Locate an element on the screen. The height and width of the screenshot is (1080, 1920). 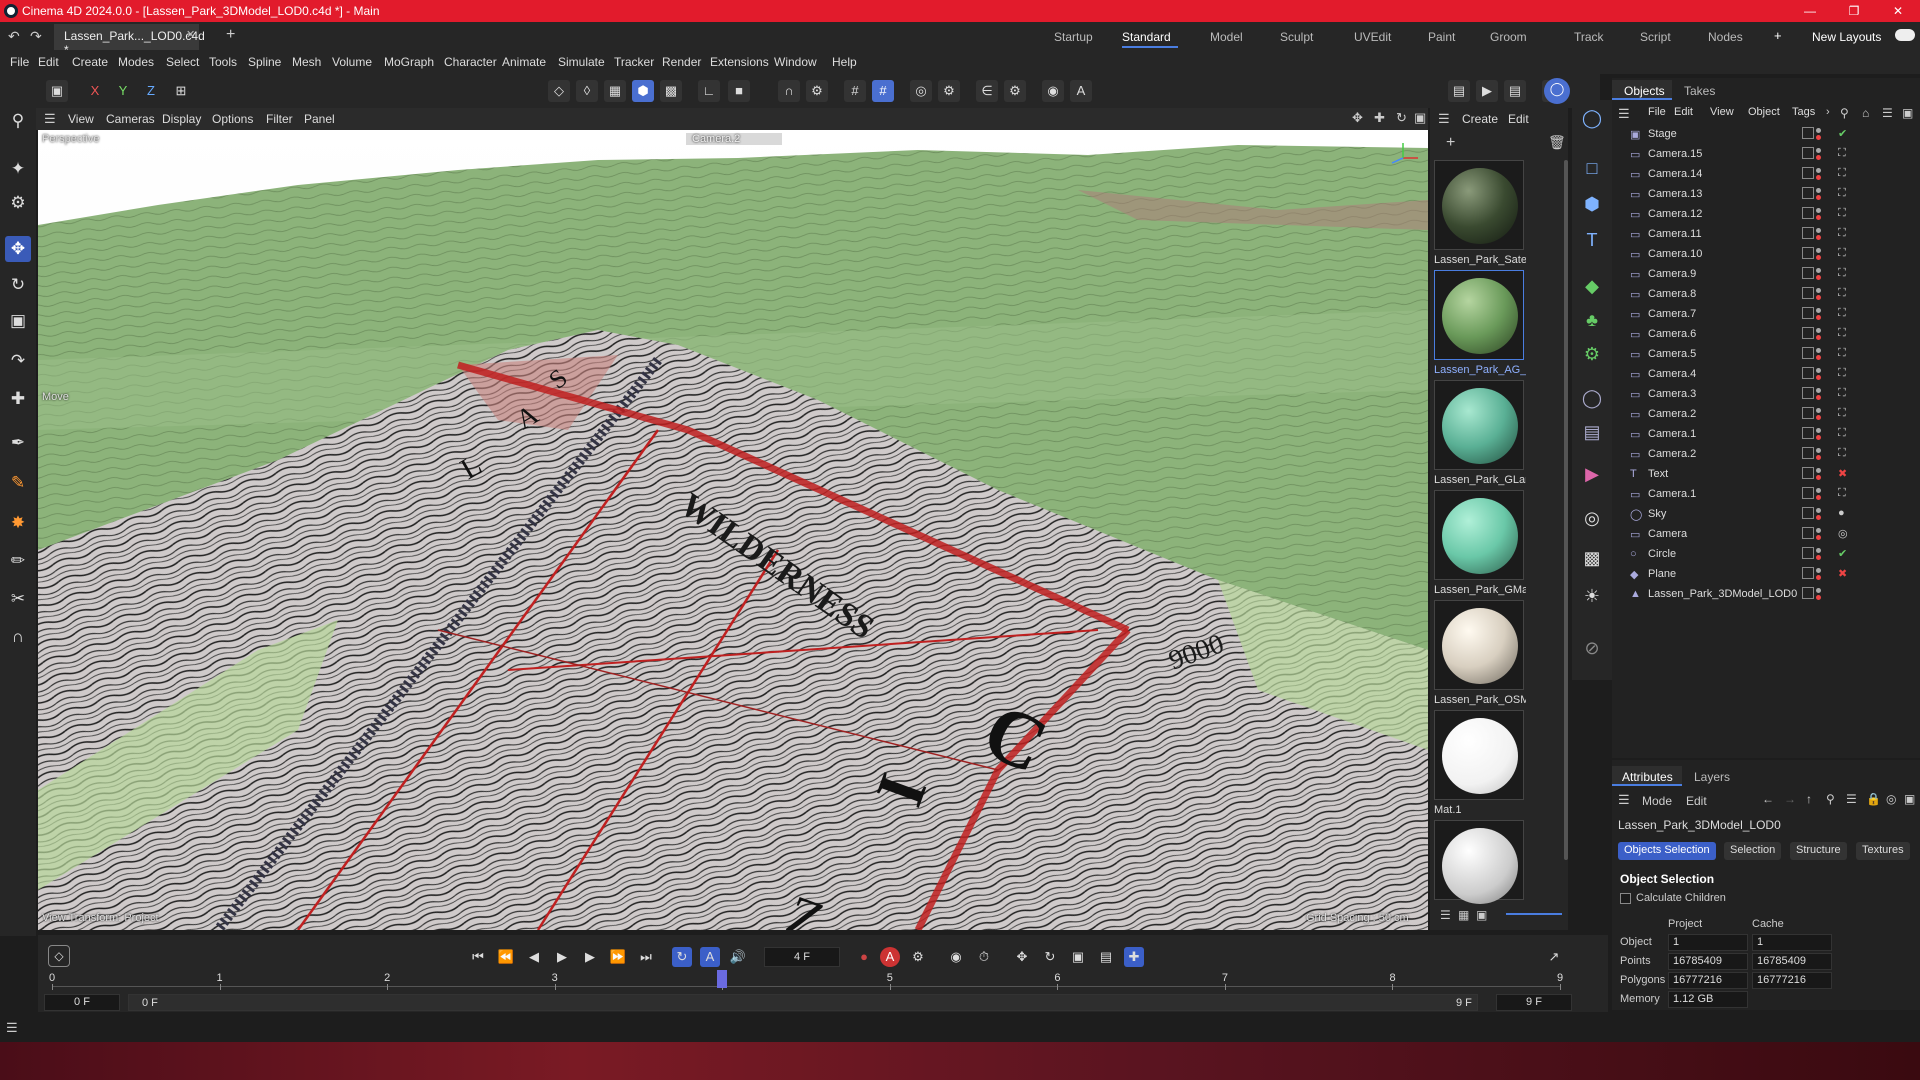
object-row: ▭ Camera.6 ⛶ is located at coordinates (1766, 335).